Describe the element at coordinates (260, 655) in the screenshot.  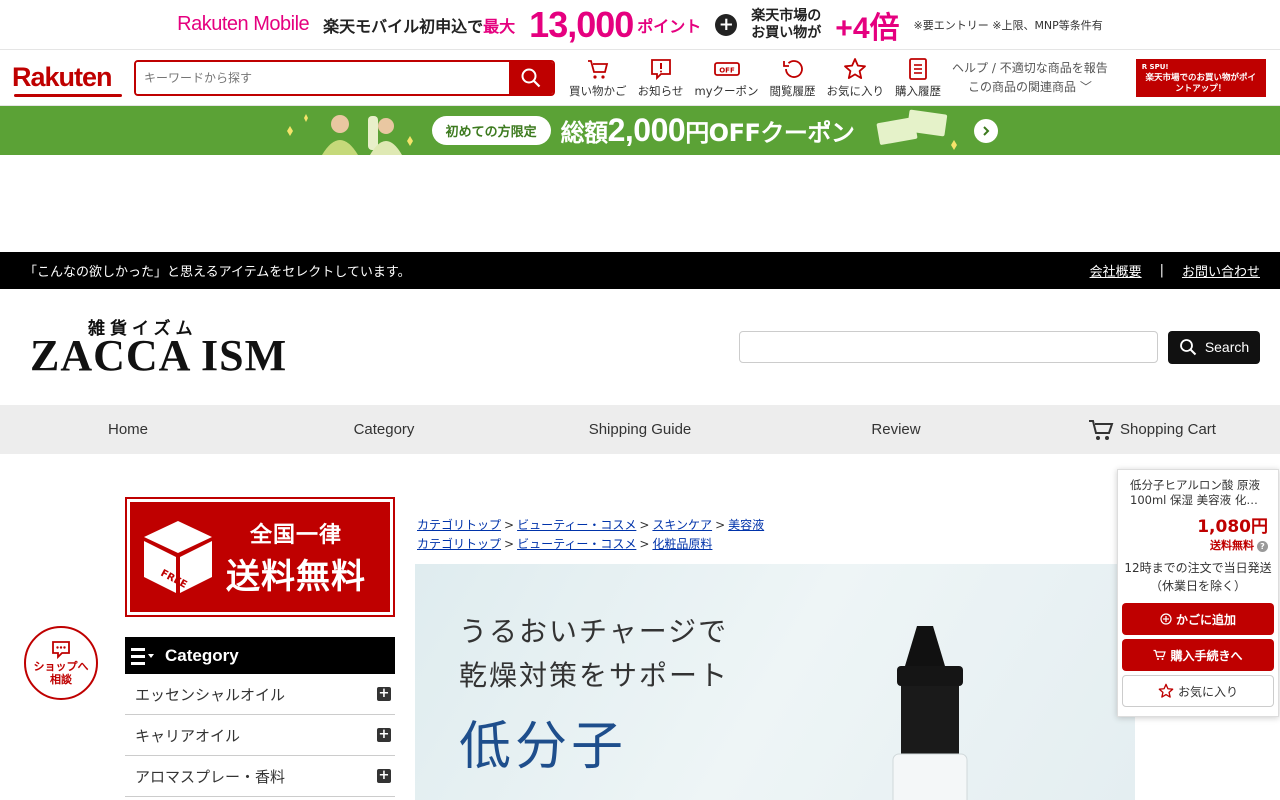
I see `category-heading: Category` at that location.